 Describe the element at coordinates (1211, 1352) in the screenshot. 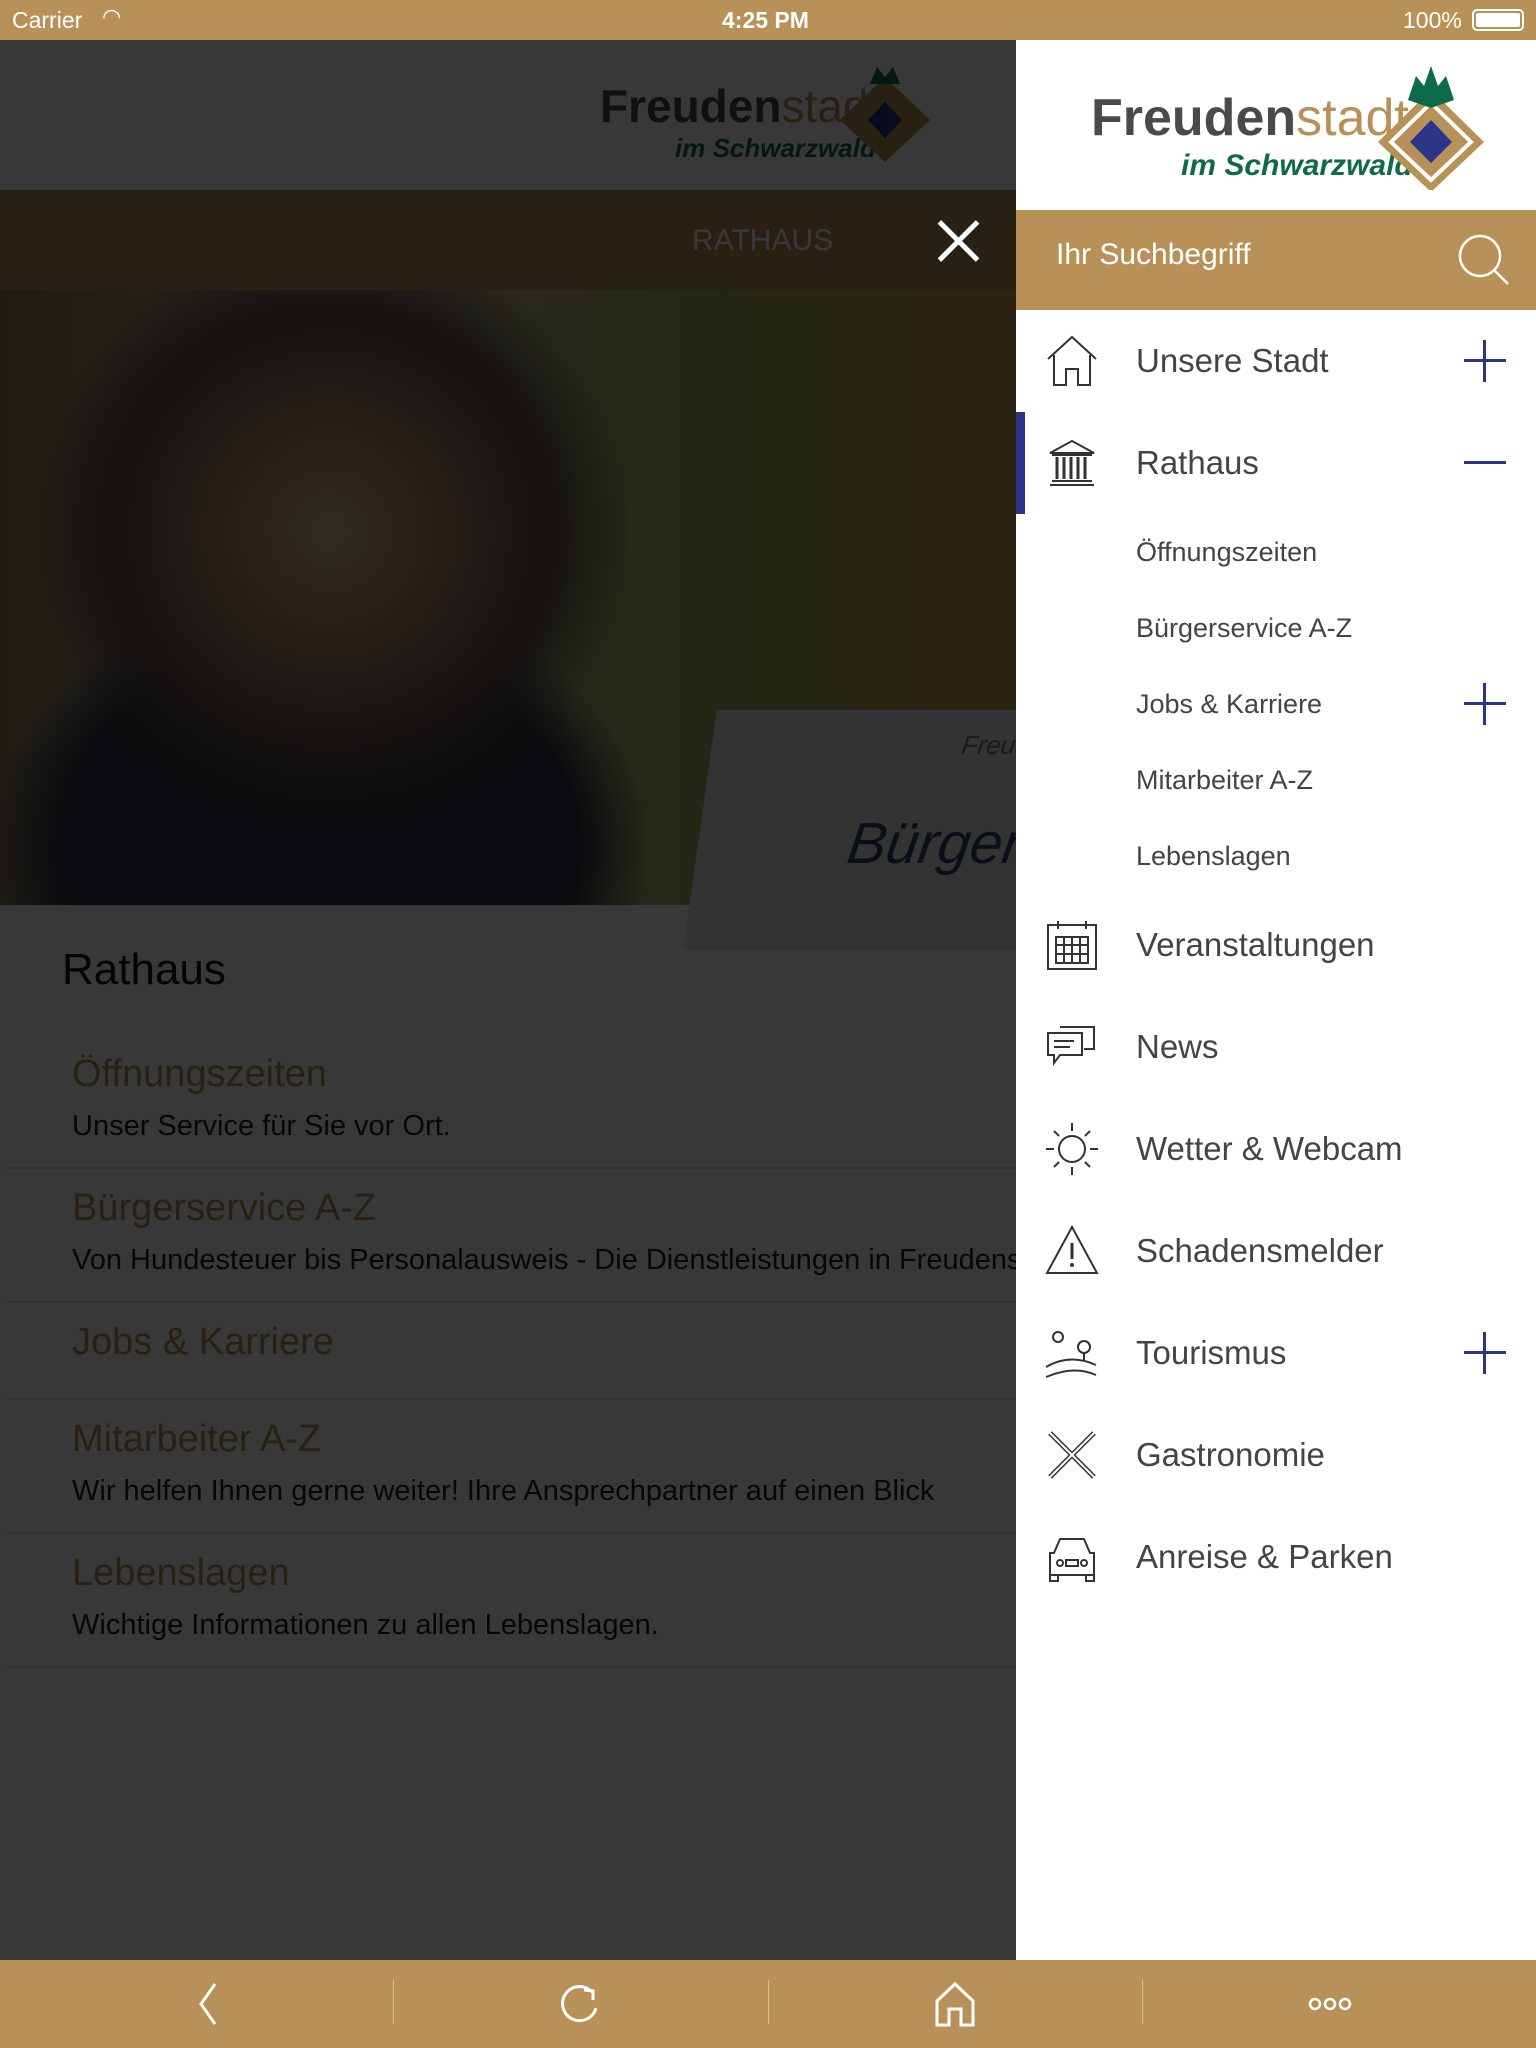

I see `menu-item-label: Tourismus` at that location.